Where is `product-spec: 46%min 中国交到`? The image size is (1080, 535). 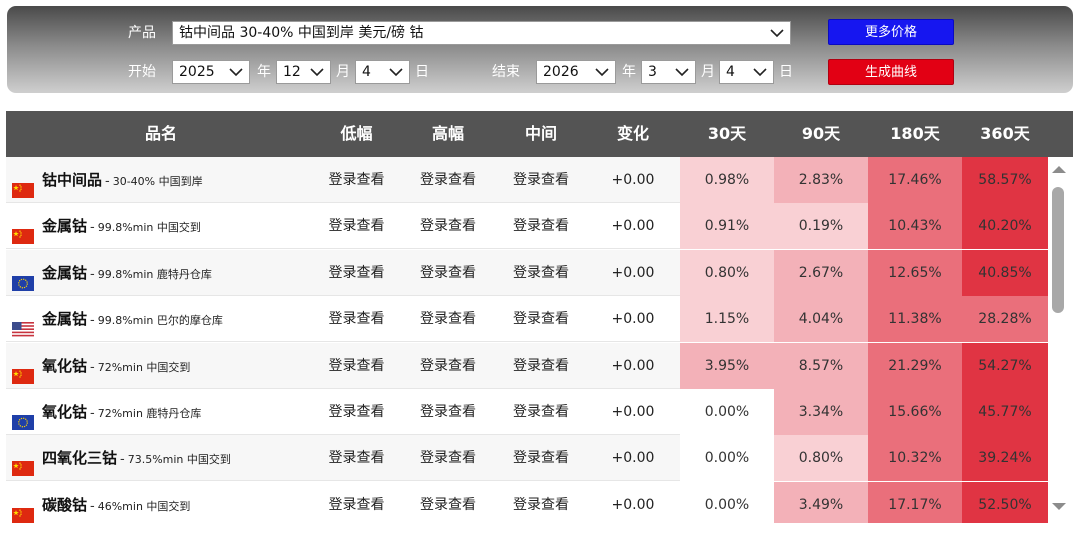
product-spec: 46%min 中国交到 is located at coordinates (144, 506).